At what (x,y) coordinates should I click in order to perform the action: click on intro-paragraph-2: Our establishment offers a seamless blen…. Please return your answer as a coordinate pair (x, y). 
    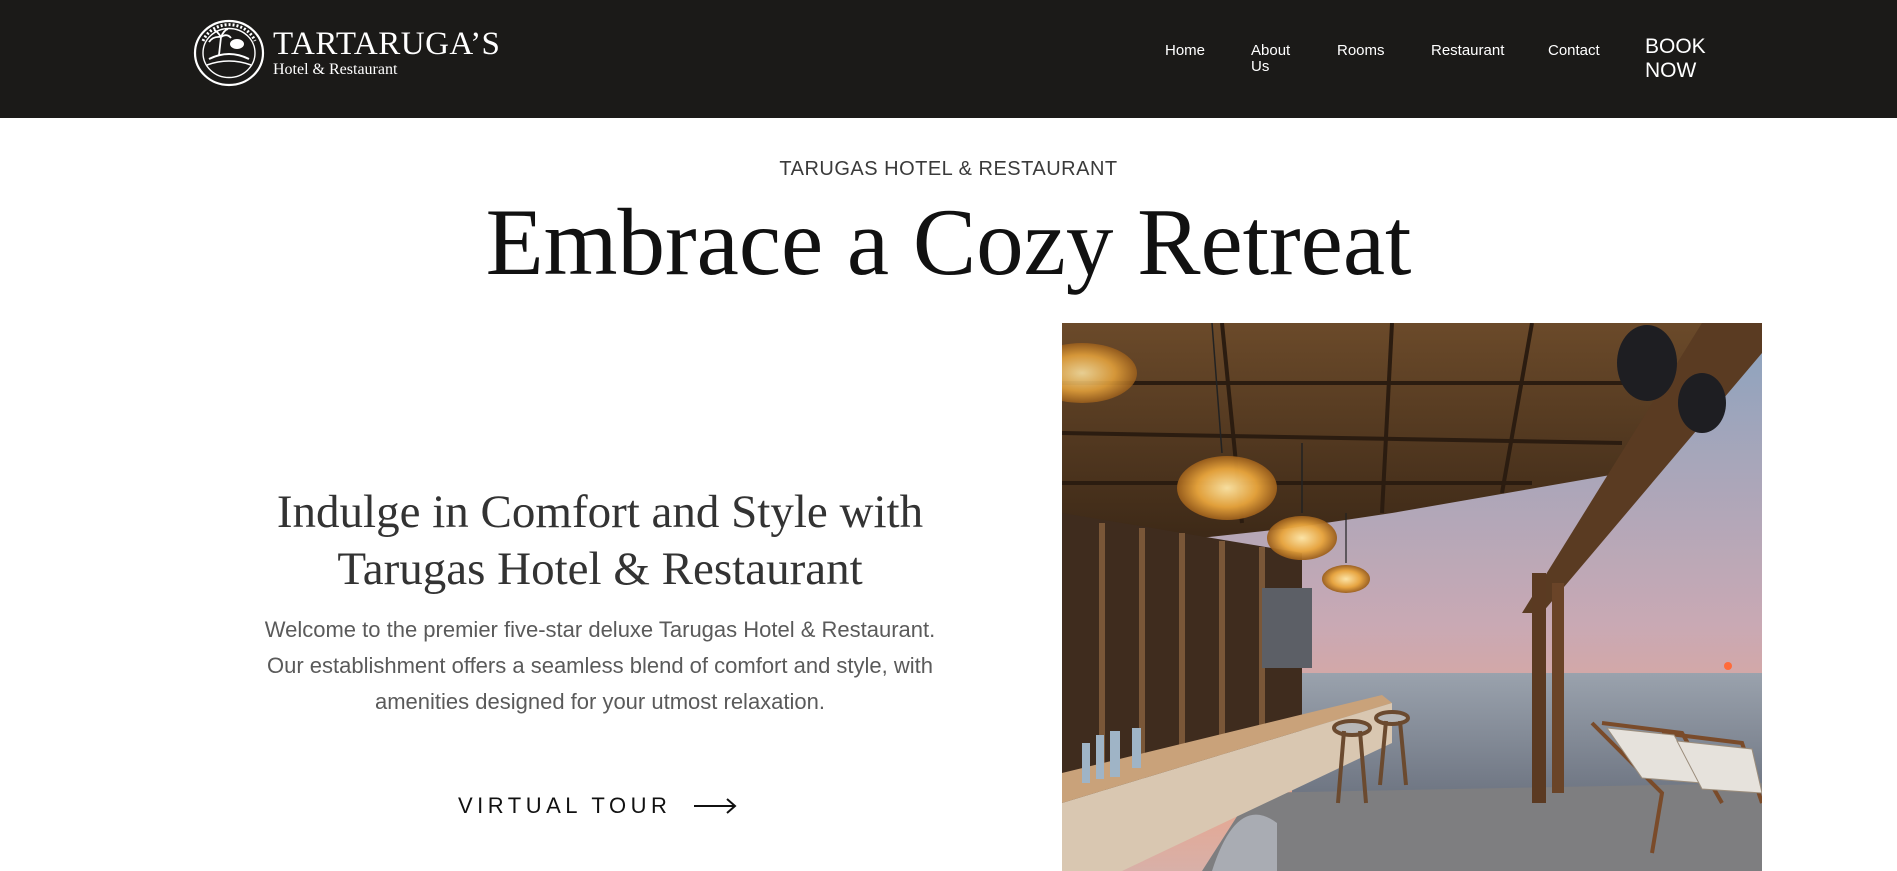
    Looking at the image, I should click on (599, 683).